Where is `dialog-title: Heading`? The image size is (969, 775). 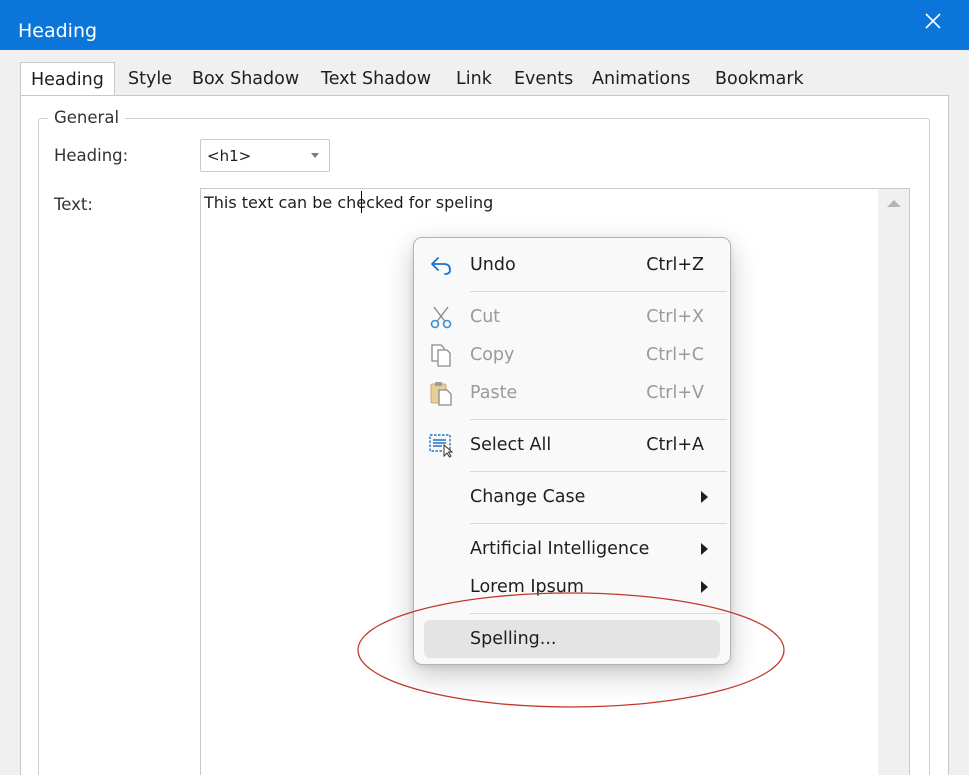
dialog-title: Heading is located at coordinates (58, 31).